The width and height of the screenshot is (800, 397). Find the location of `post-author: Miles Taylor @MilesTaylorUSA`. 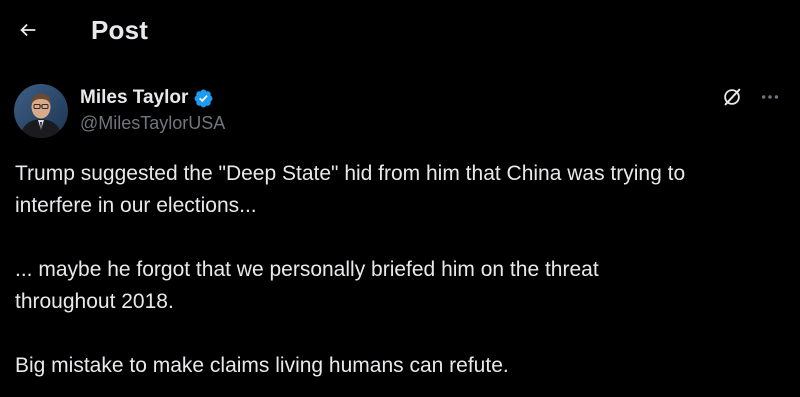

post-author: Miles Taylor @MilesTaylorUSA is located at coordinates (152, 110).